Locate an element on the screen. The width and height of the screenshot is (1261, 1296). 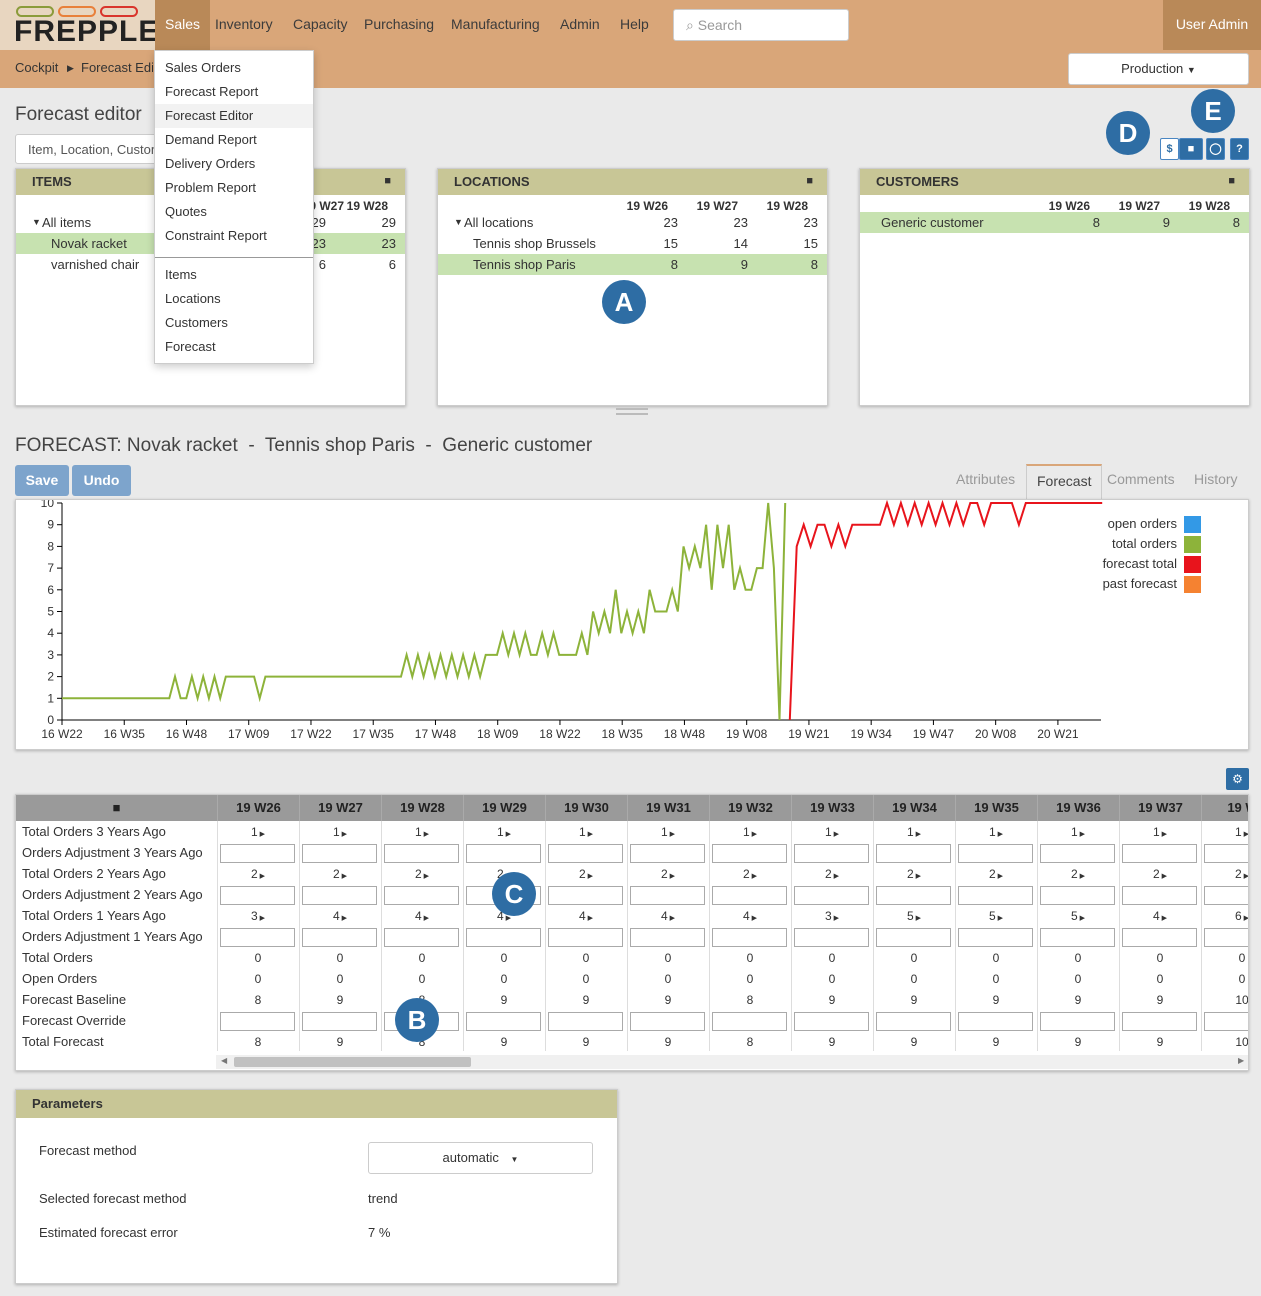
currency-button: $ is located at coordinates (1169, 149).